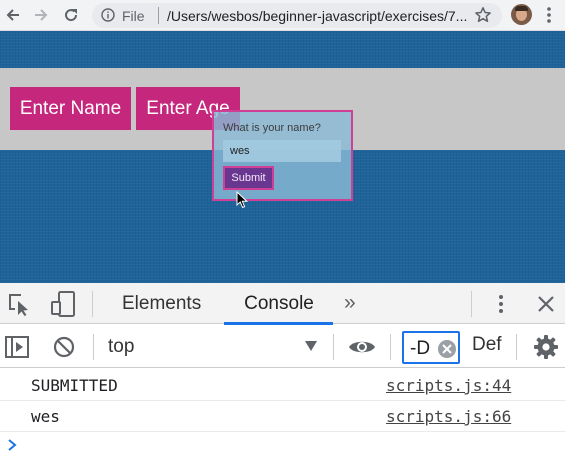 The height and width of the screenshot is (468, 565). What do you see at coordinates (282, 416) in the screenshot?
I see `console-log-row: wes scripts.js:66` at bounding box center [282, 416].